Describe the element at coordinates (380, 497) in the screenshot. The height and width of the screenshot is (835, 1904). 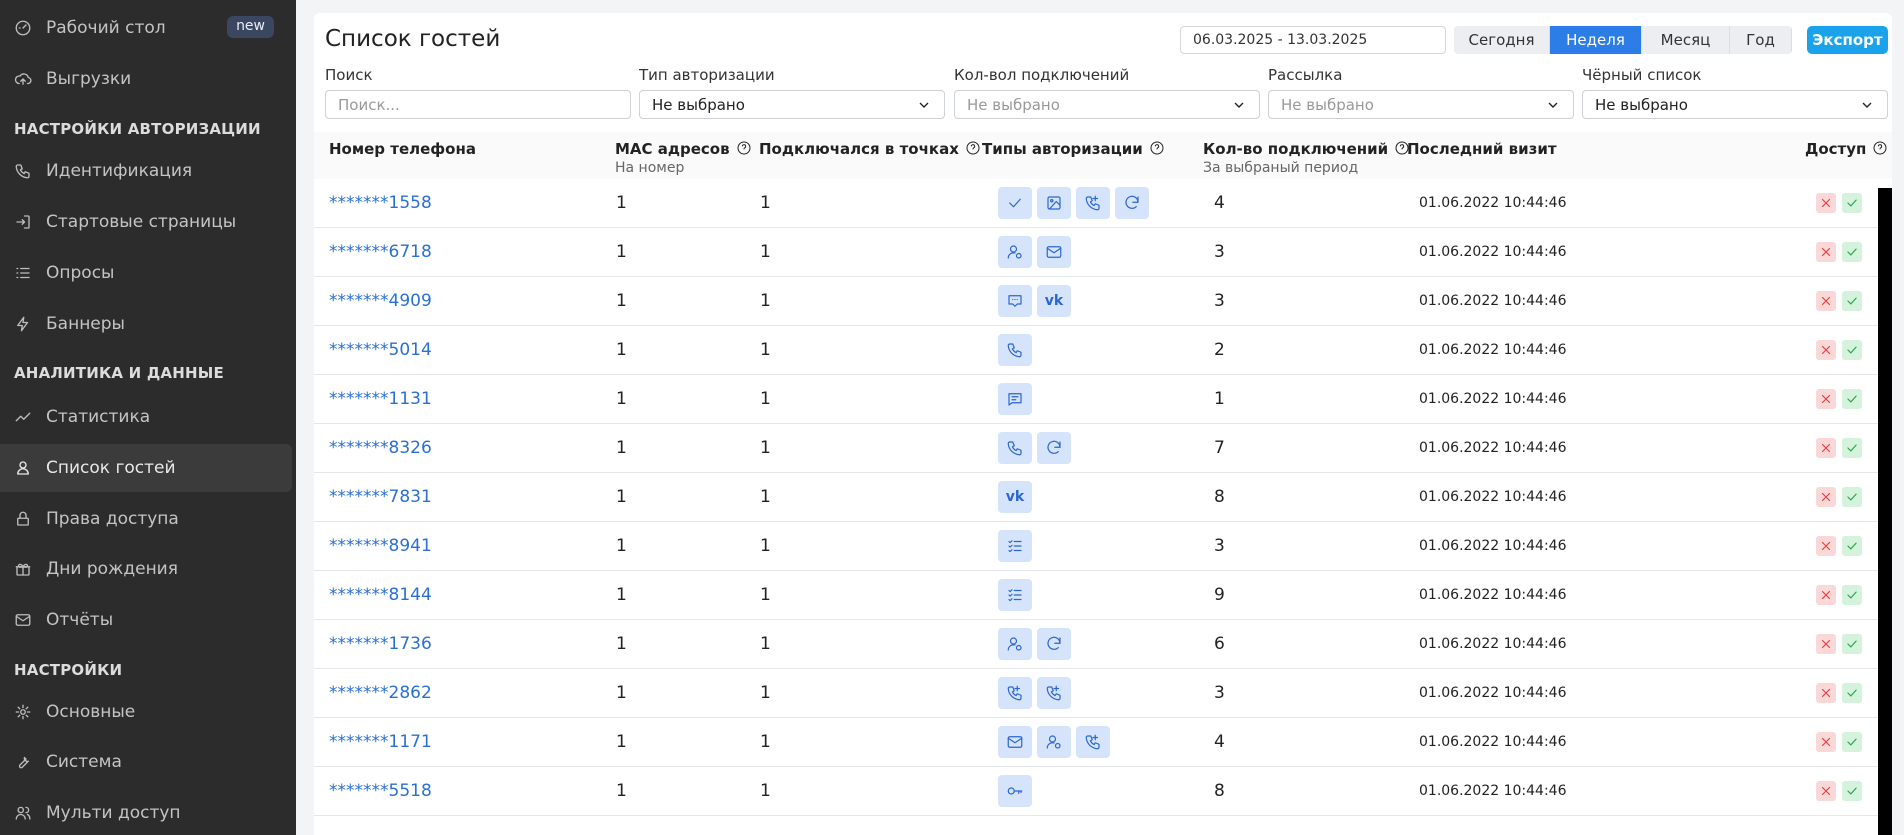
I see `phone-link: *******7831` at that location.